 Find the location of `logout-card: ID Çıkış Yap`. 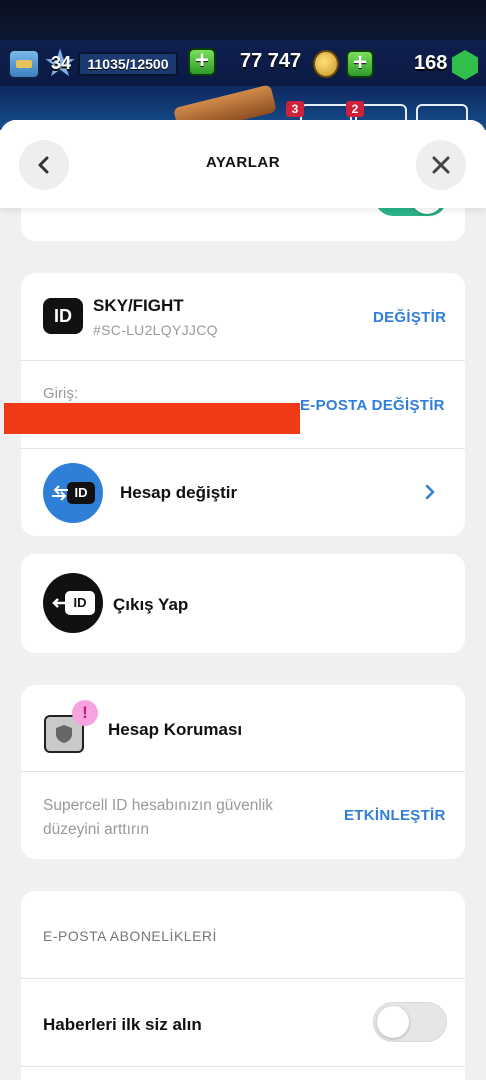

logout-card: ID Çıkış Yap is located at coordinates (243, 603).